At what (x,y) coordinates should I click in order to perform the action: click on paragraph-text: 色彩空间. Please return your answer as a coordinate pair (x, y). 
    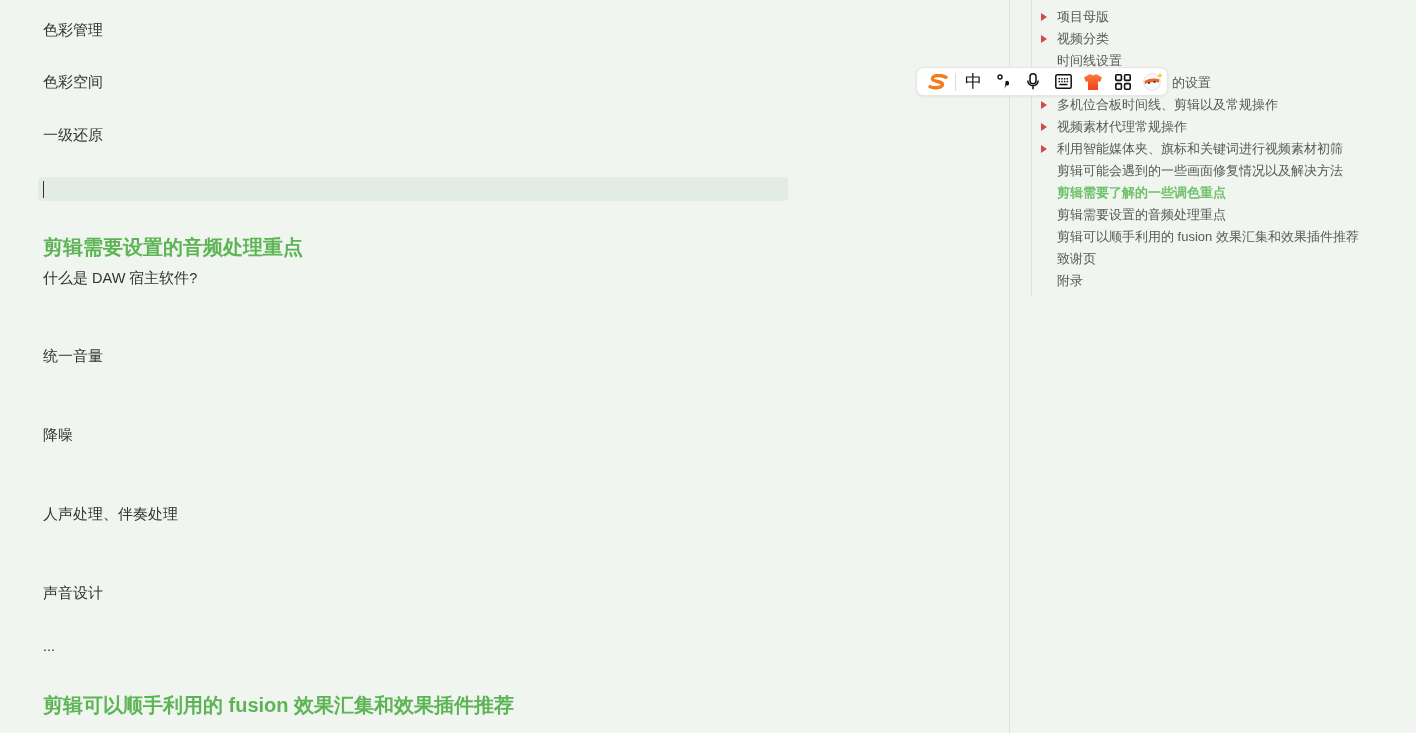
    Looking at the image, I should click on (73, 82).